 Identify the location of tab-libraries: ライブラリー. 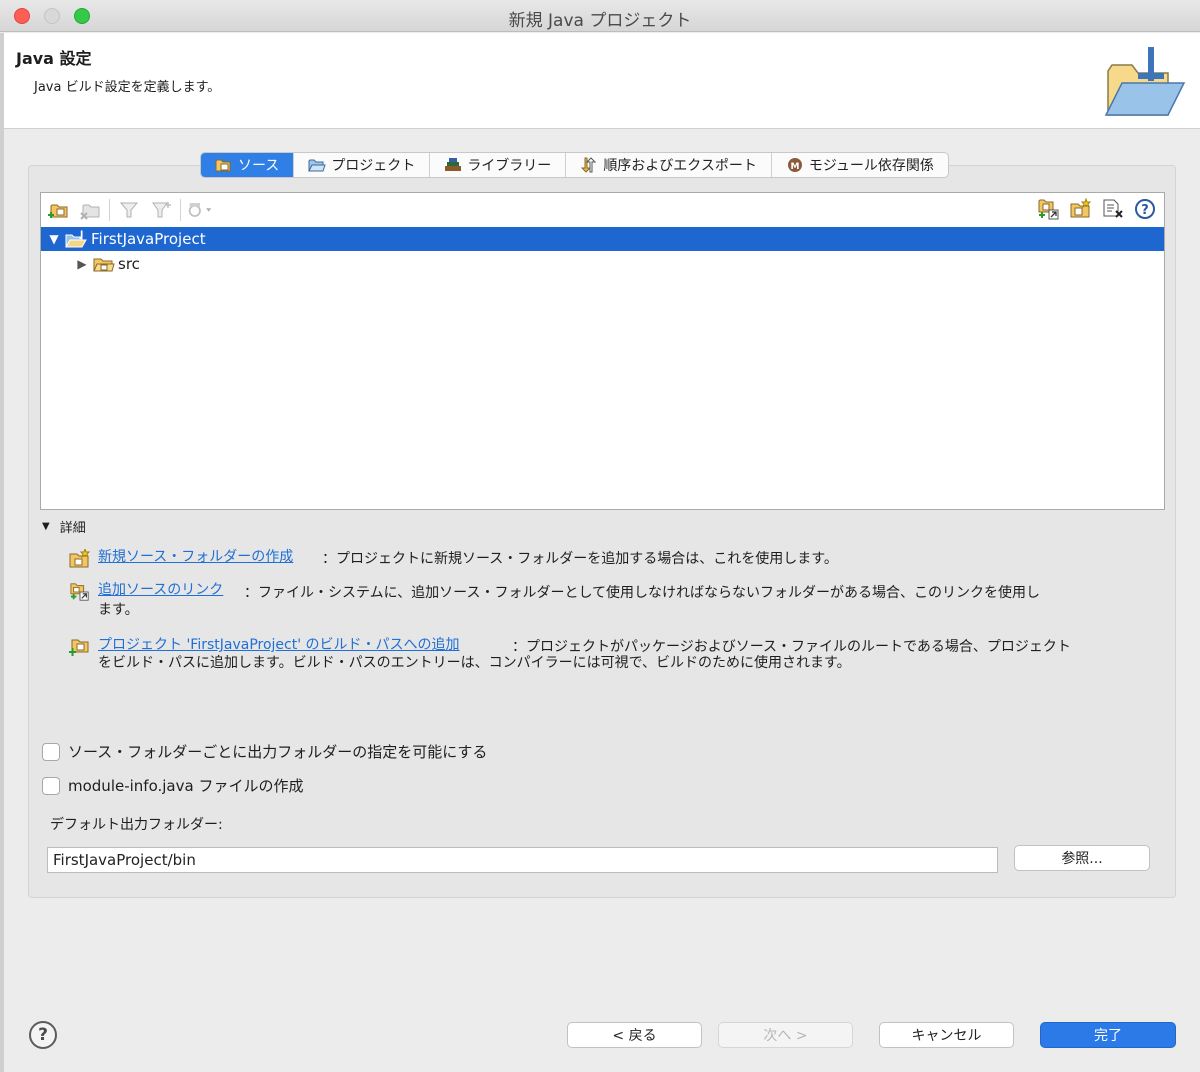
(498, 165).